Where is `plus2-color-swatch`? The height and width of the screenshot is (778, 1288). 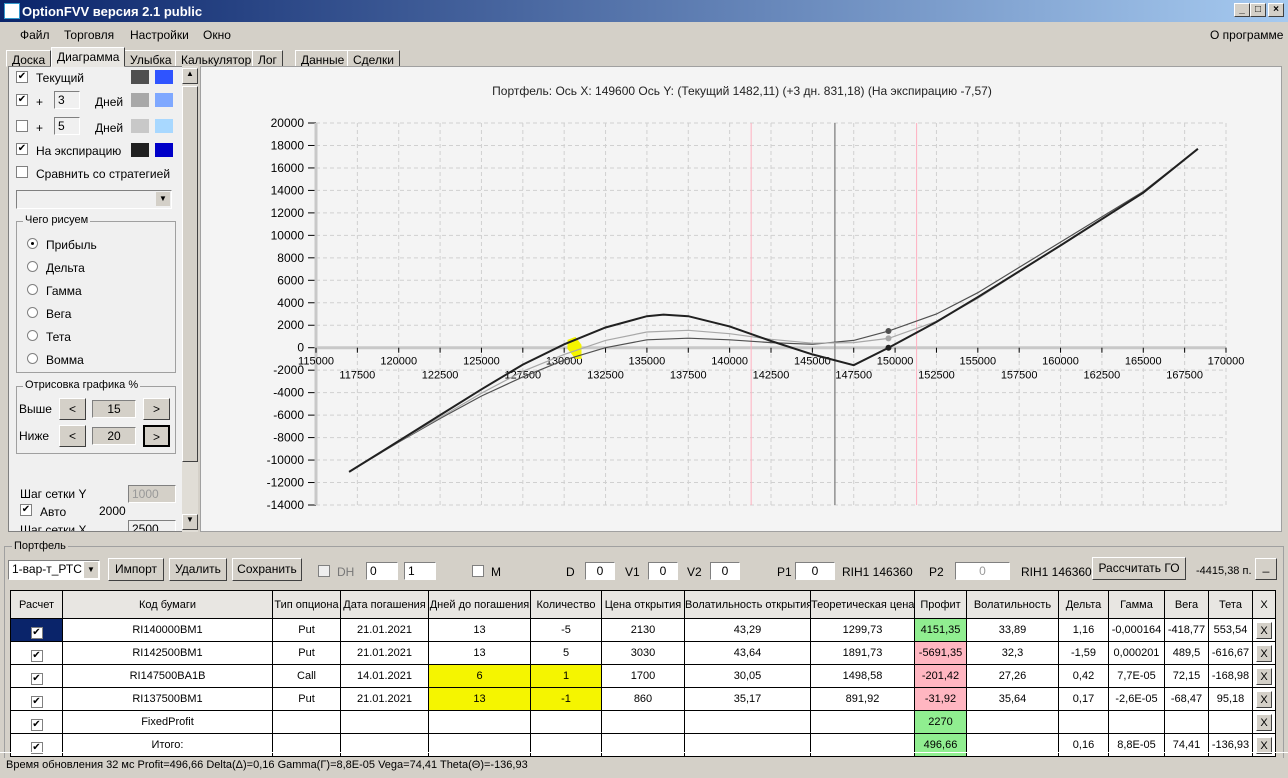 plus2-color-swatch is located at coordinates (140, 126).